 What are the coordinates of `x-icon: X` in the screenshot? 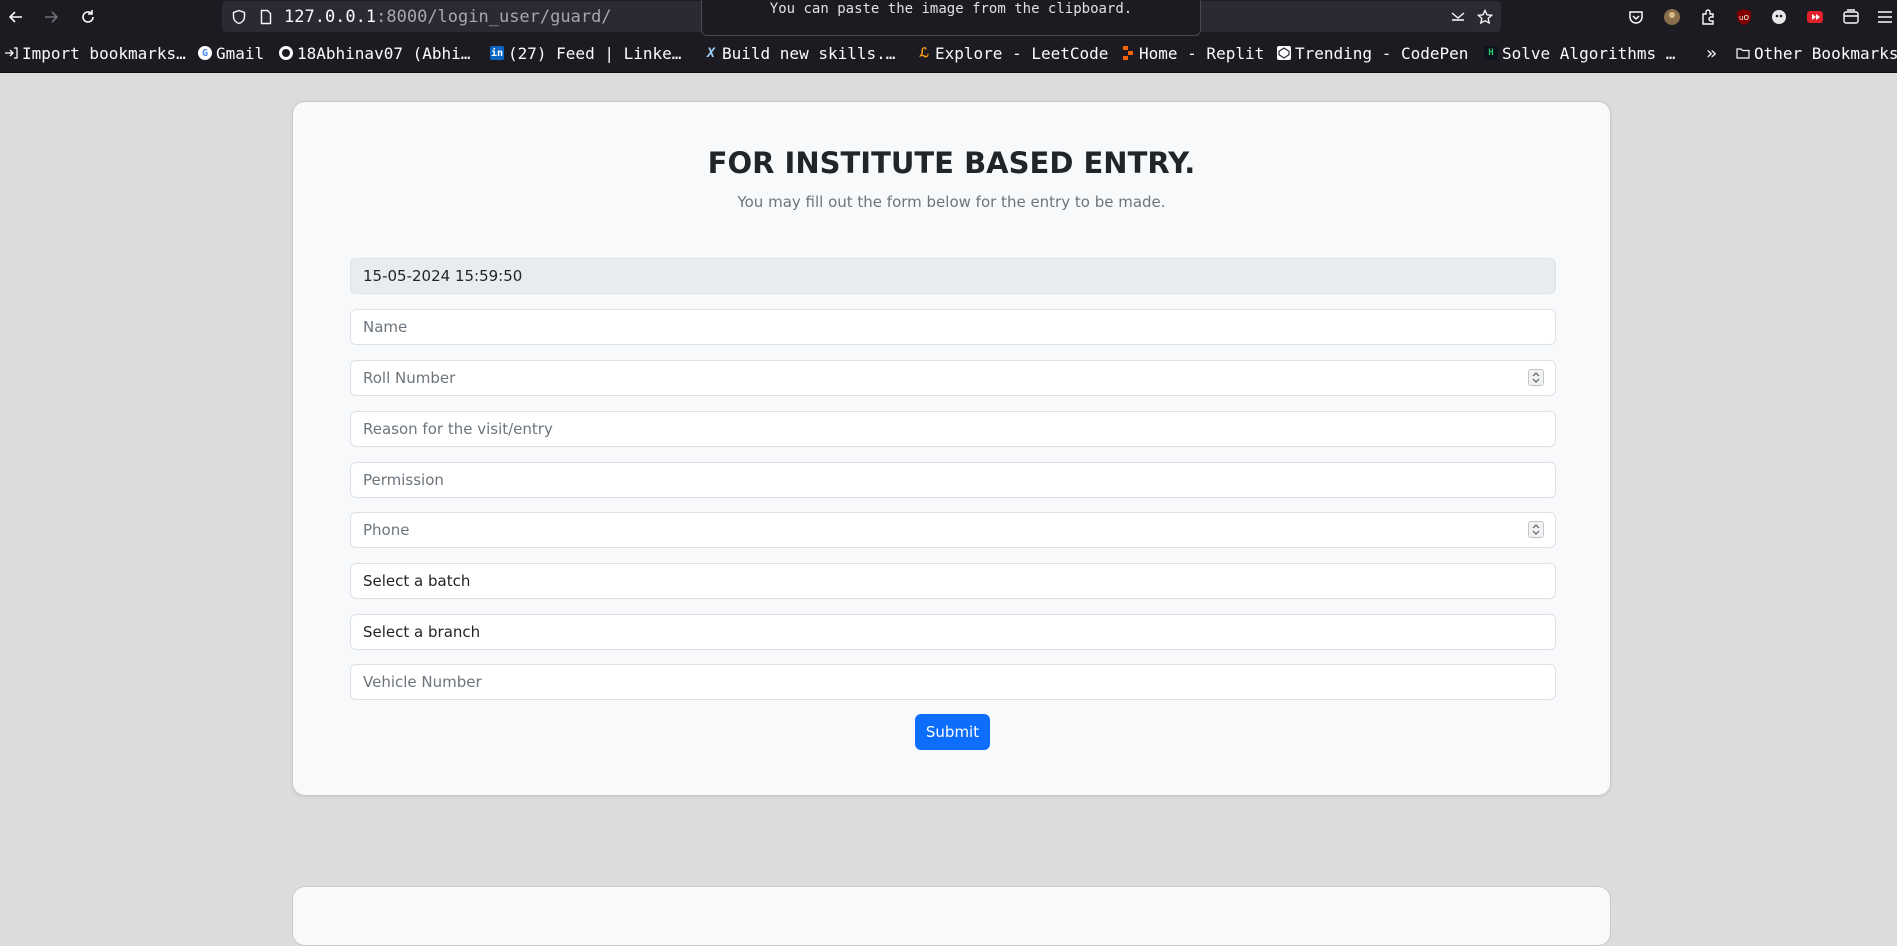 It's located at (711, 53).